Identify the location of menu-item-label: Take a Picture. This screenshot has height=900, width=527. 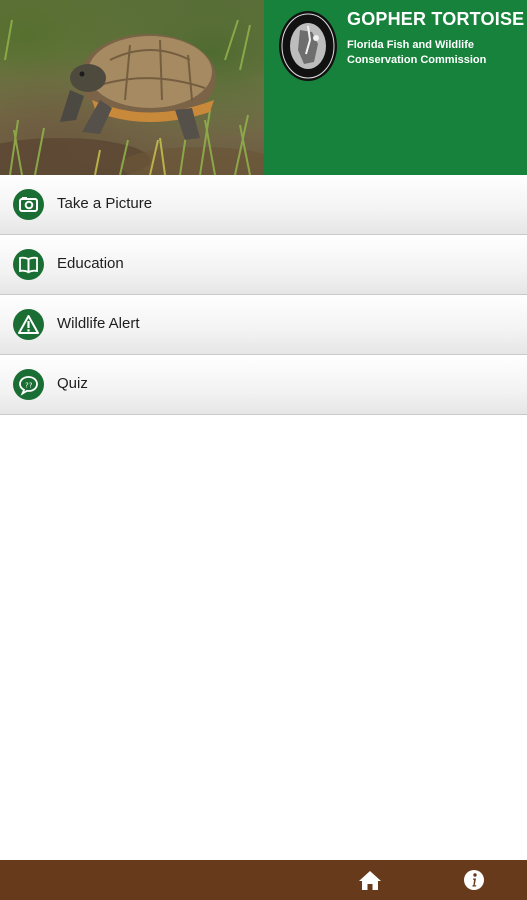
(105, 203).